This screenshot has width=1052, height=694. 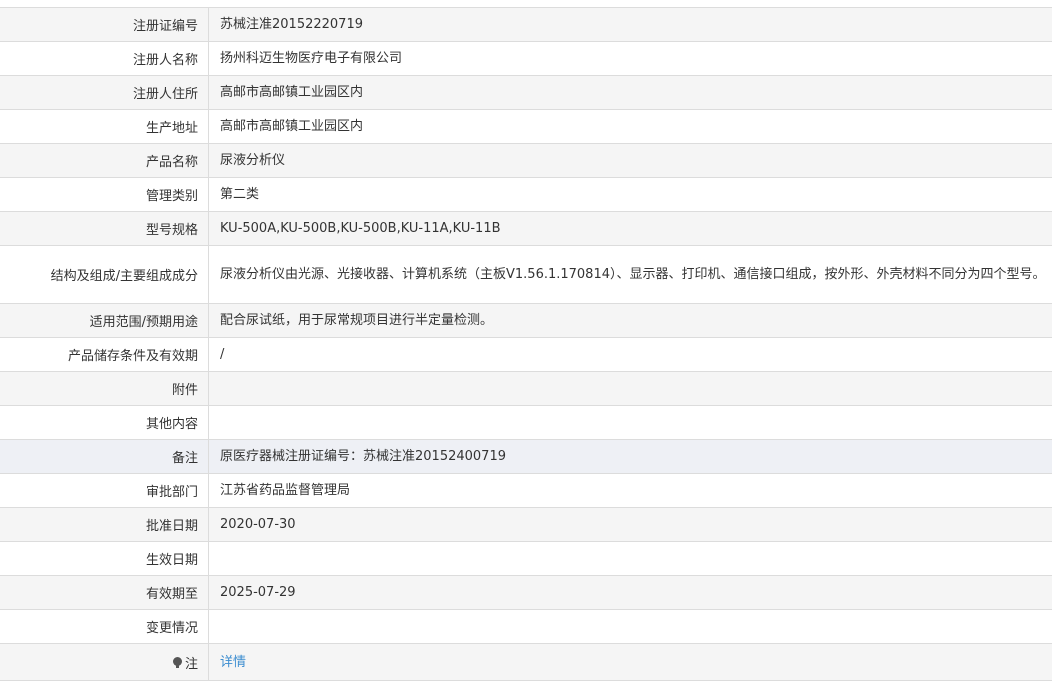 What do you see at coordinates (526, 93) in the screenshot?
I see `row-registrant-address: 注册人住所 高邮市高邮镇工业园区内` at bounding box center [526, 93].